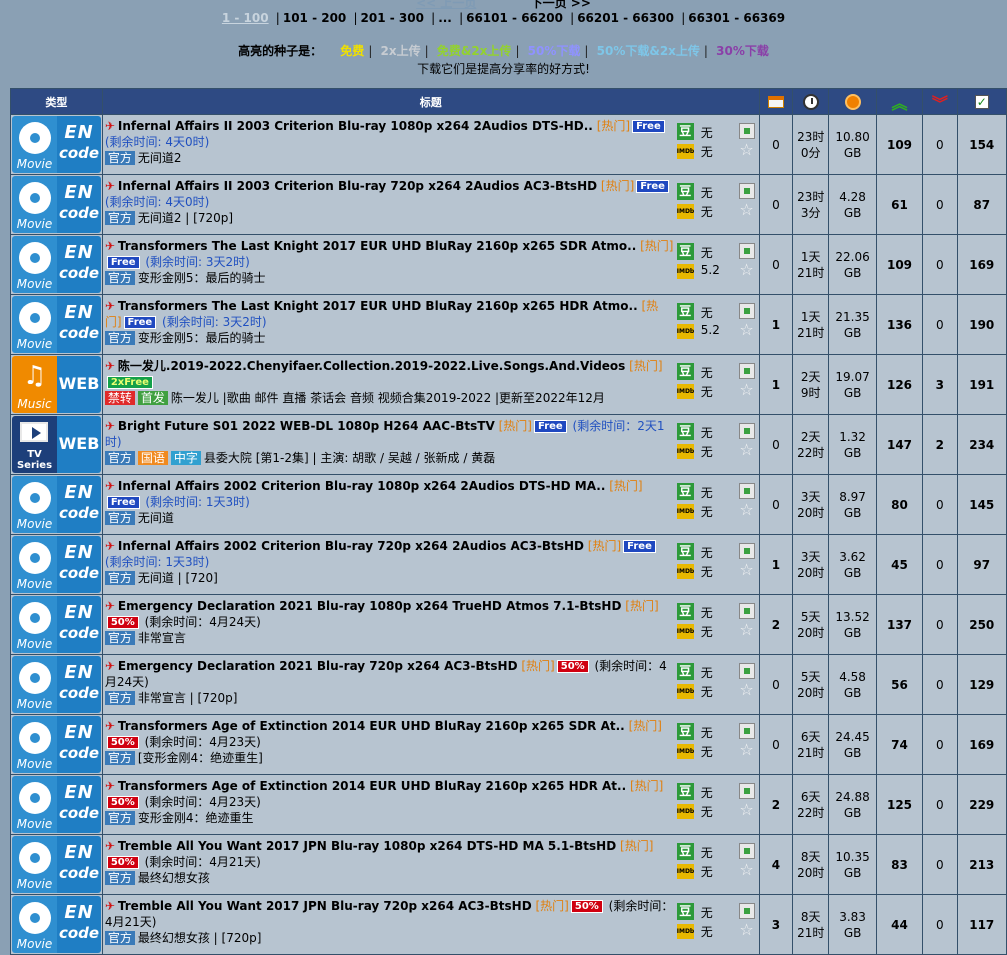 The width and height of the screenshot is (1007, 955). I want to click on leechers-count: 3, so click(940, 384).